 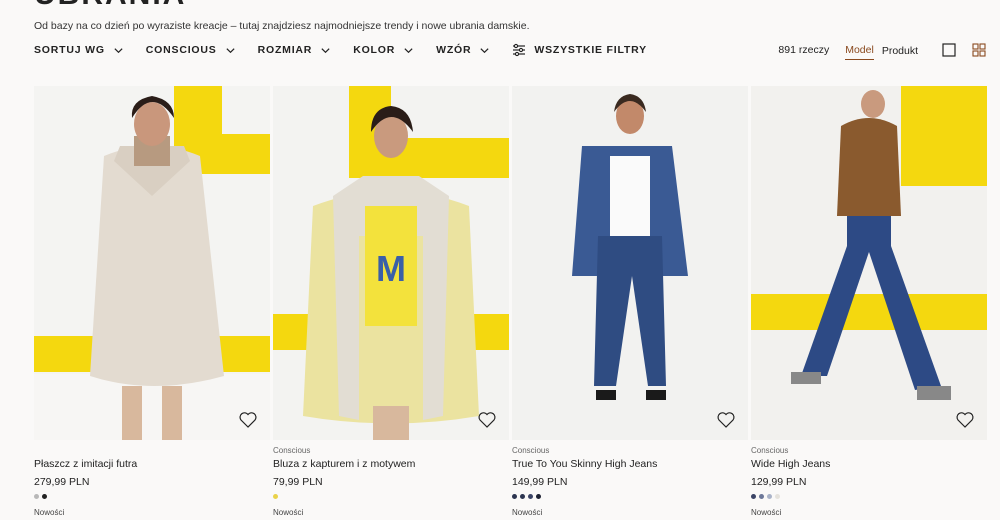 What do you see at coordinates (900, 52) in the screenshot?
I see `view-product-toggle: Produkt` at bounding box center [900, 52].